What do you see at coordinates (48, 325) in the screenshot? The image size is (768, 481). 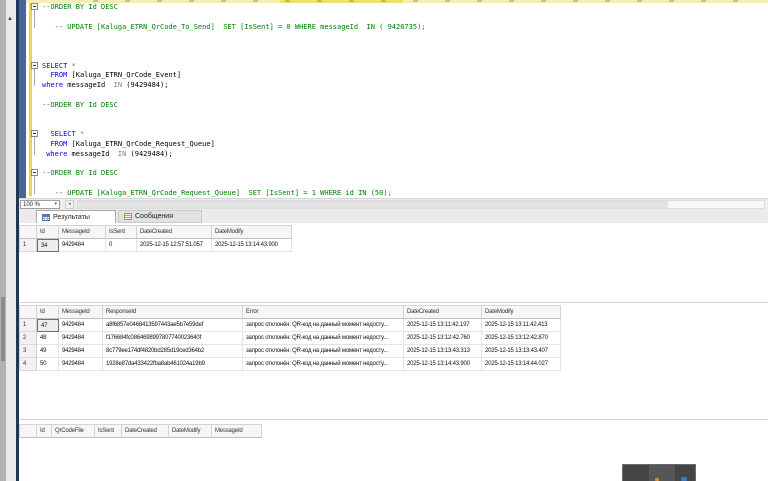 I see `grid-cell: 47` at bounding box center [48, 325].